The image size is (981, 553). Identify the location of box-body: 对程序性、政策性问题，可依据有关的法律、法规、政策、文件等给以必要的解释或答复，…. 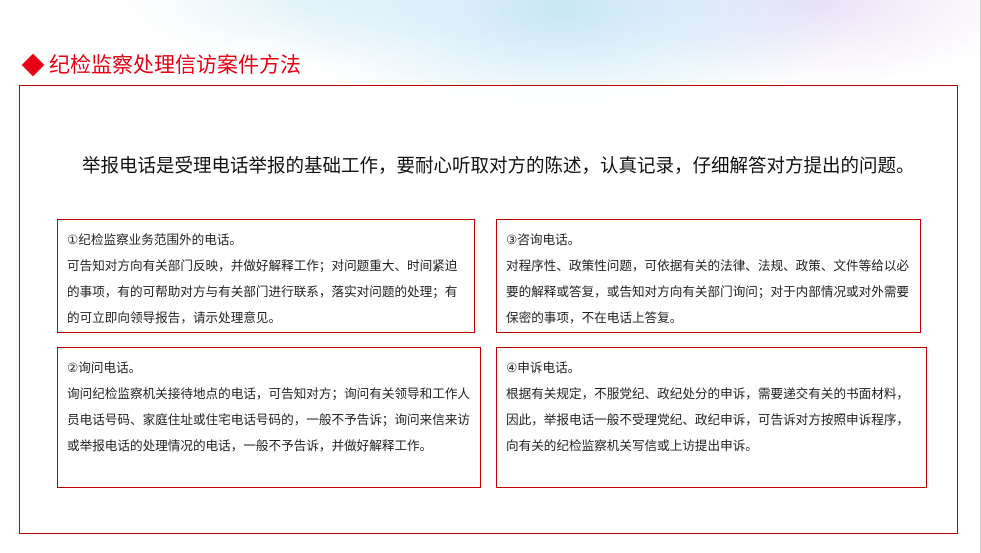
(707, 291).